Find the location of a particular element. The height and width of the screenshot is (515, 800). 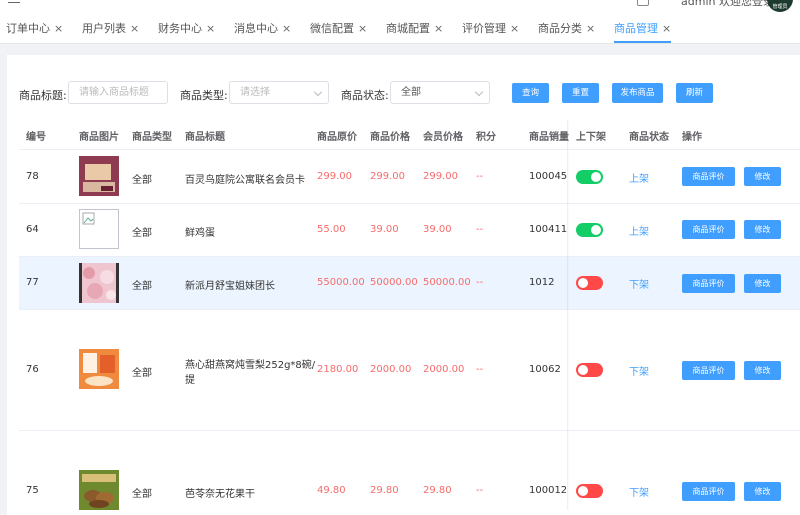

cell-price: 29.80 is located at coordinates (384, 490).